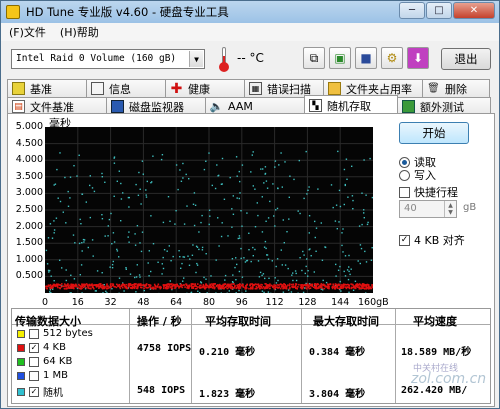 This screenshot has width=500, height=409. What do you see at coordinates (250, 12) in the screenshot?
I see `title-bar: HD Tune 专业版 v4.60 - 硬盘专业工具 ─ □ ✕` at bounding box center [250, 12].